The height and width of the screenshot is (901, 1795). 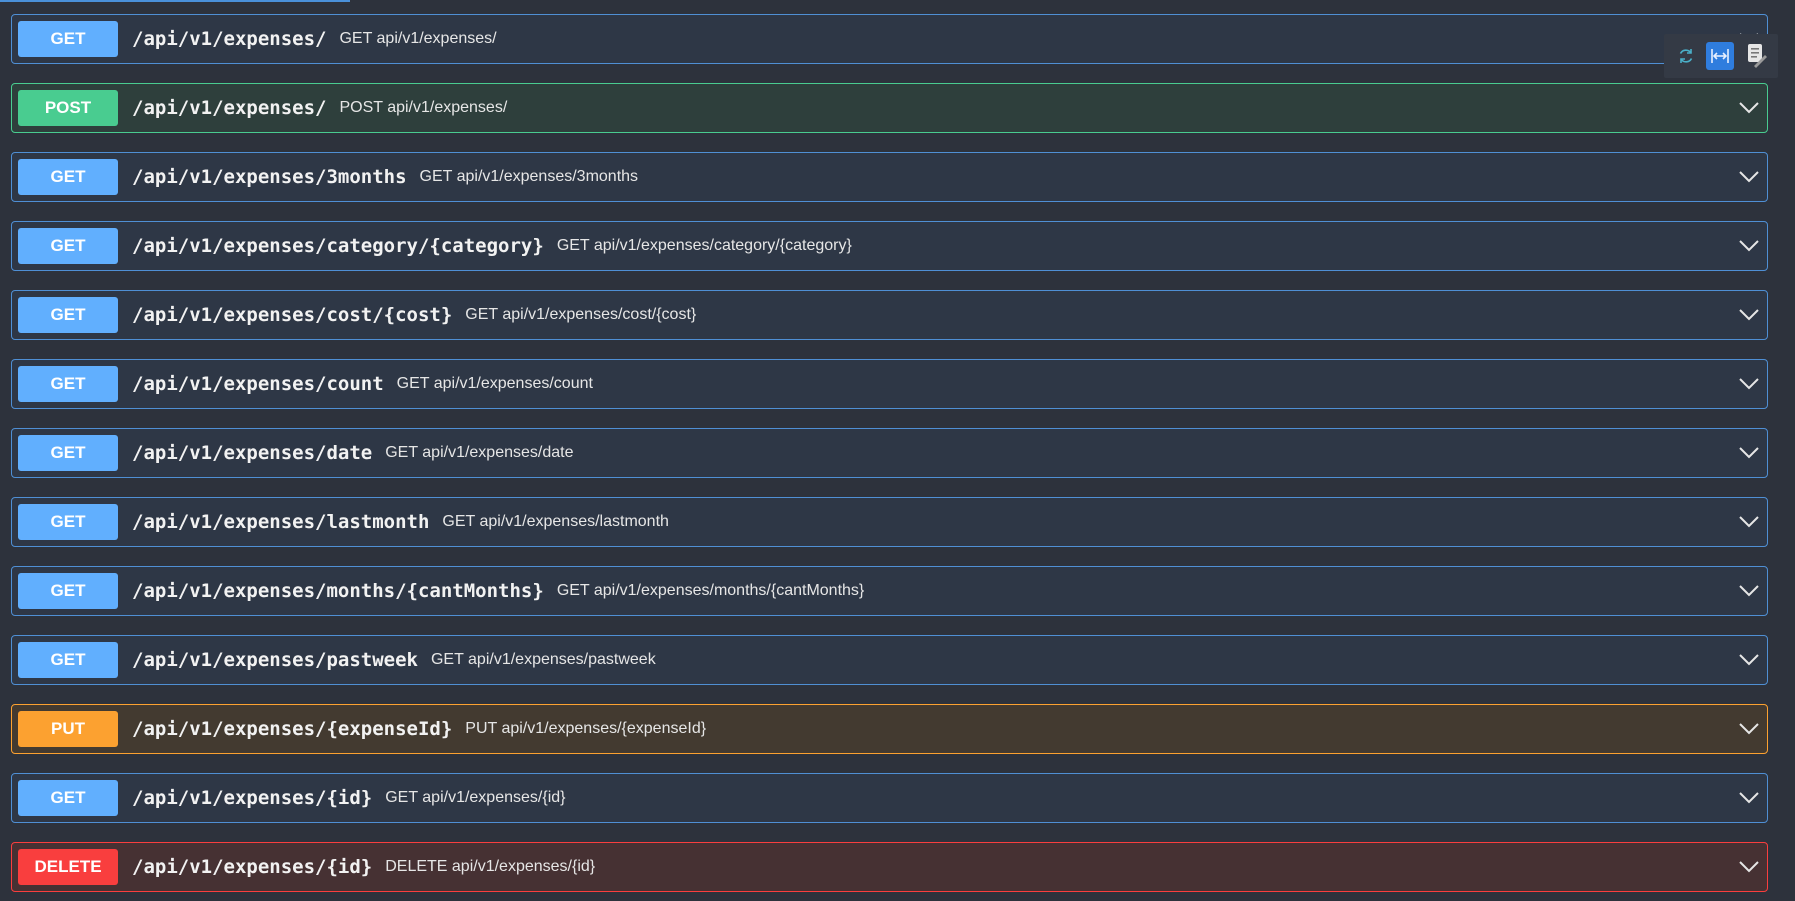 I want to click on refresh-icon, so click(x=1686, y=56).